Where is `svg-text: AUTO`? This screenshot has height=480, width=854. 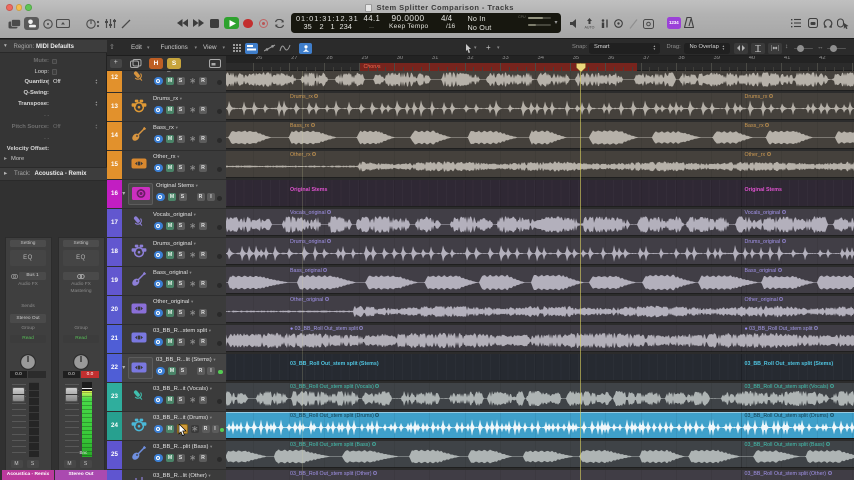 svg-text: AUTO is located at coordinates (590, 27).